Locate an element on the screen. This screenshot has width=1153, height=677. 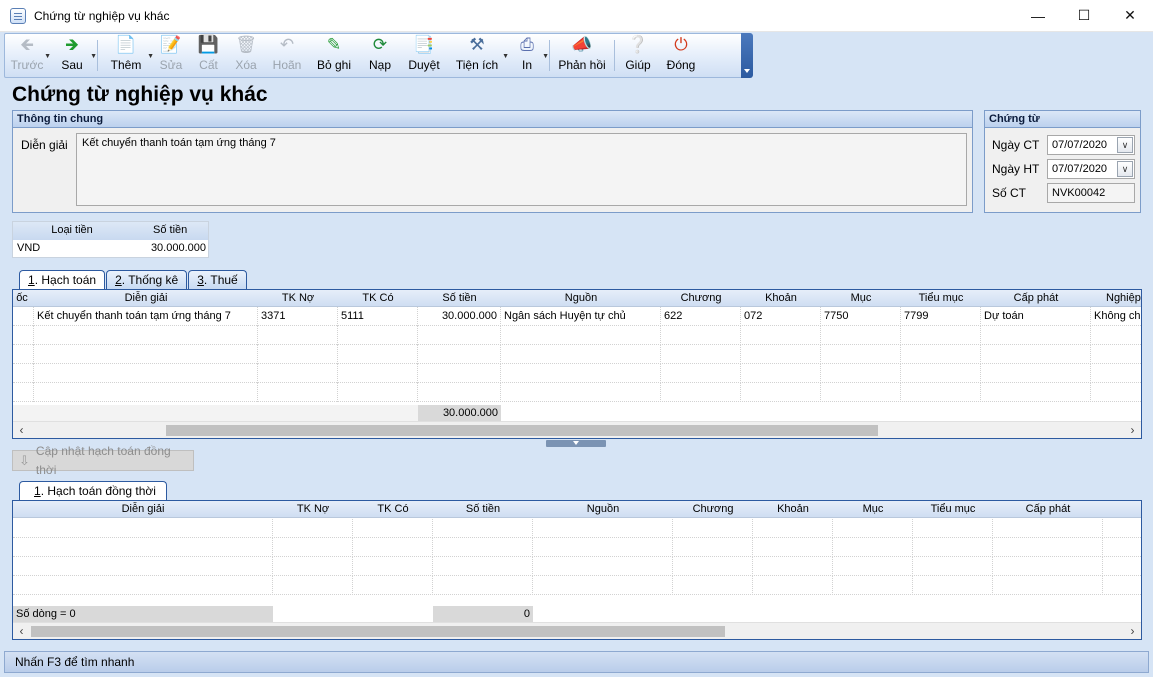
accounting-horizontal-scrollbar: ‹ › is located at coordinates (577, 429).